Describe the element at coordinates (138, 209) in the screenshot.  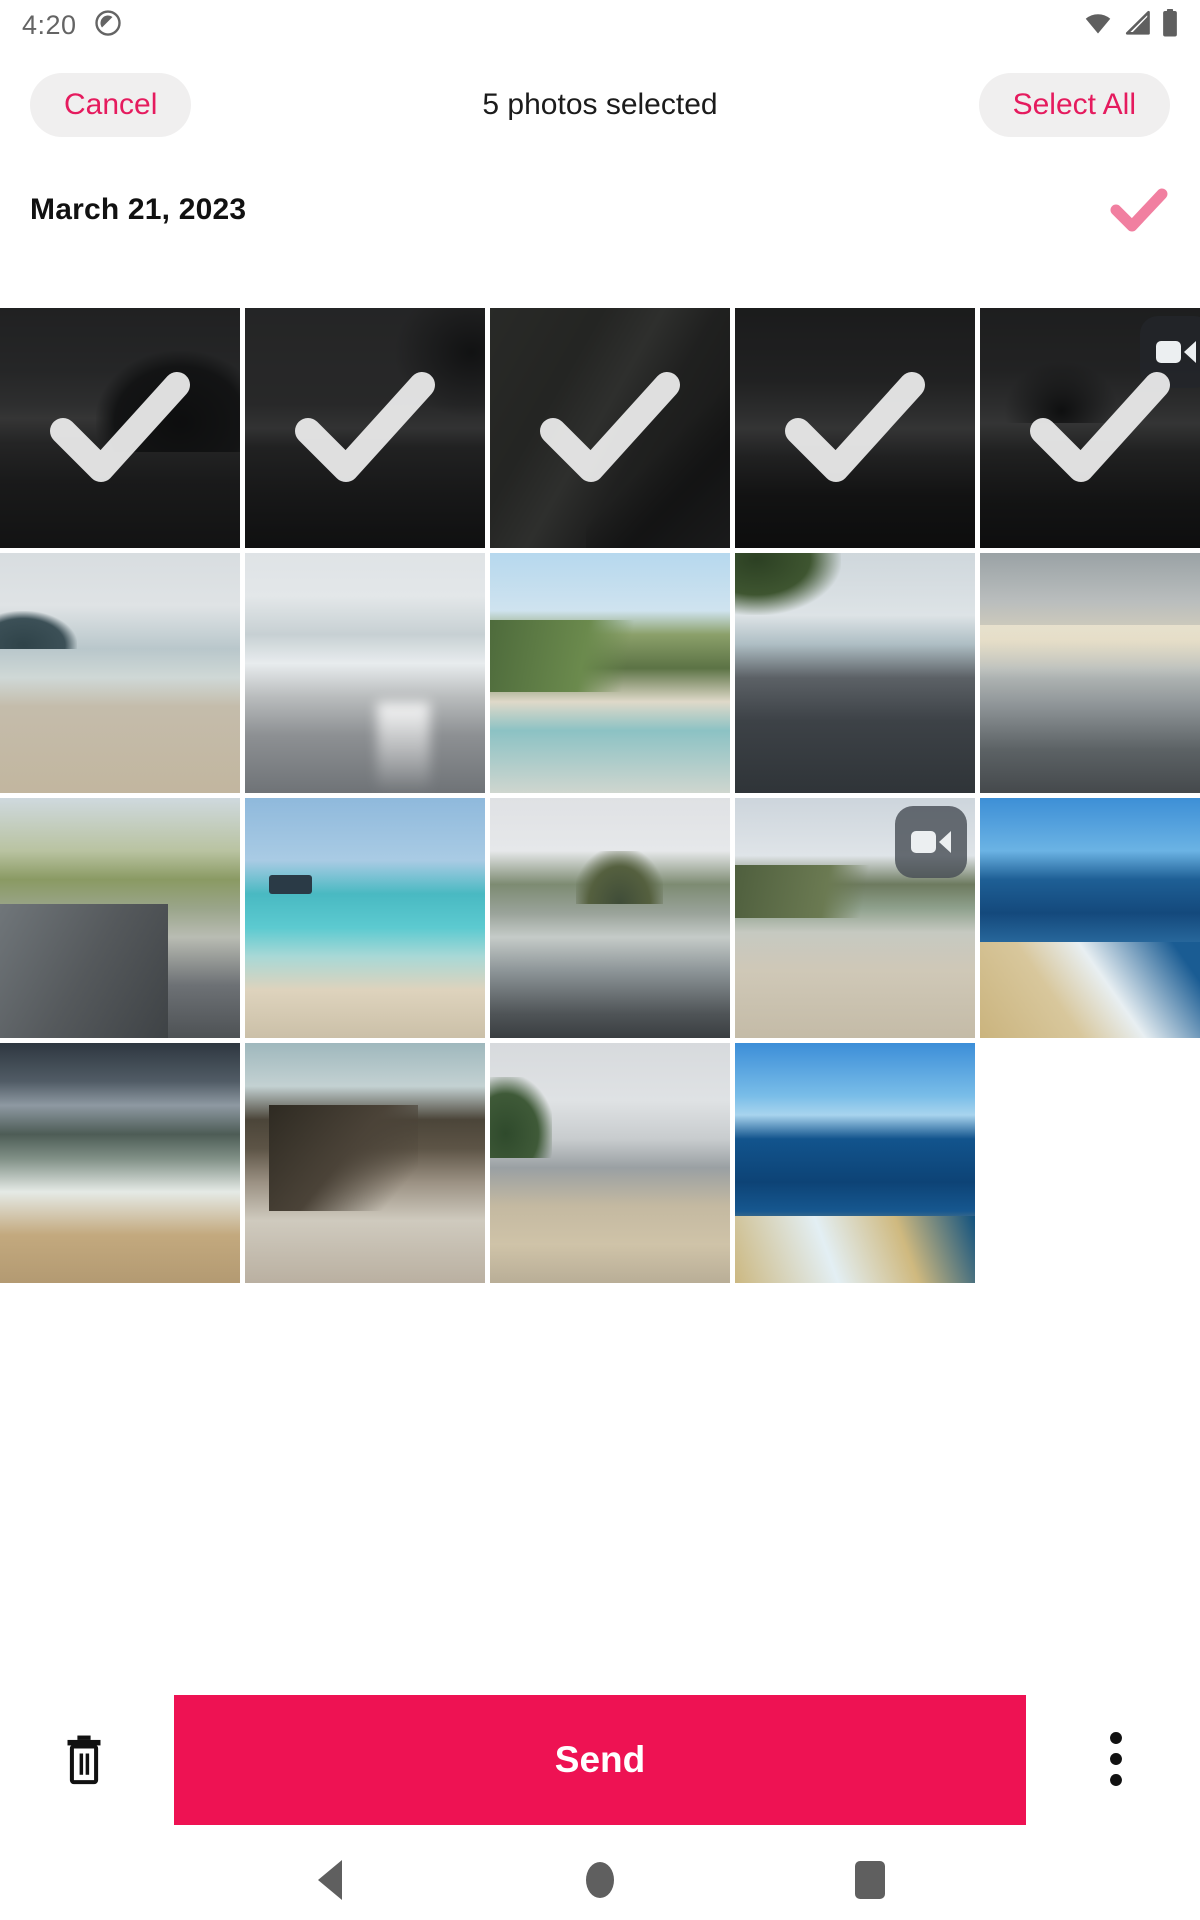
I see `date-label: March 21, 2023` at that location.